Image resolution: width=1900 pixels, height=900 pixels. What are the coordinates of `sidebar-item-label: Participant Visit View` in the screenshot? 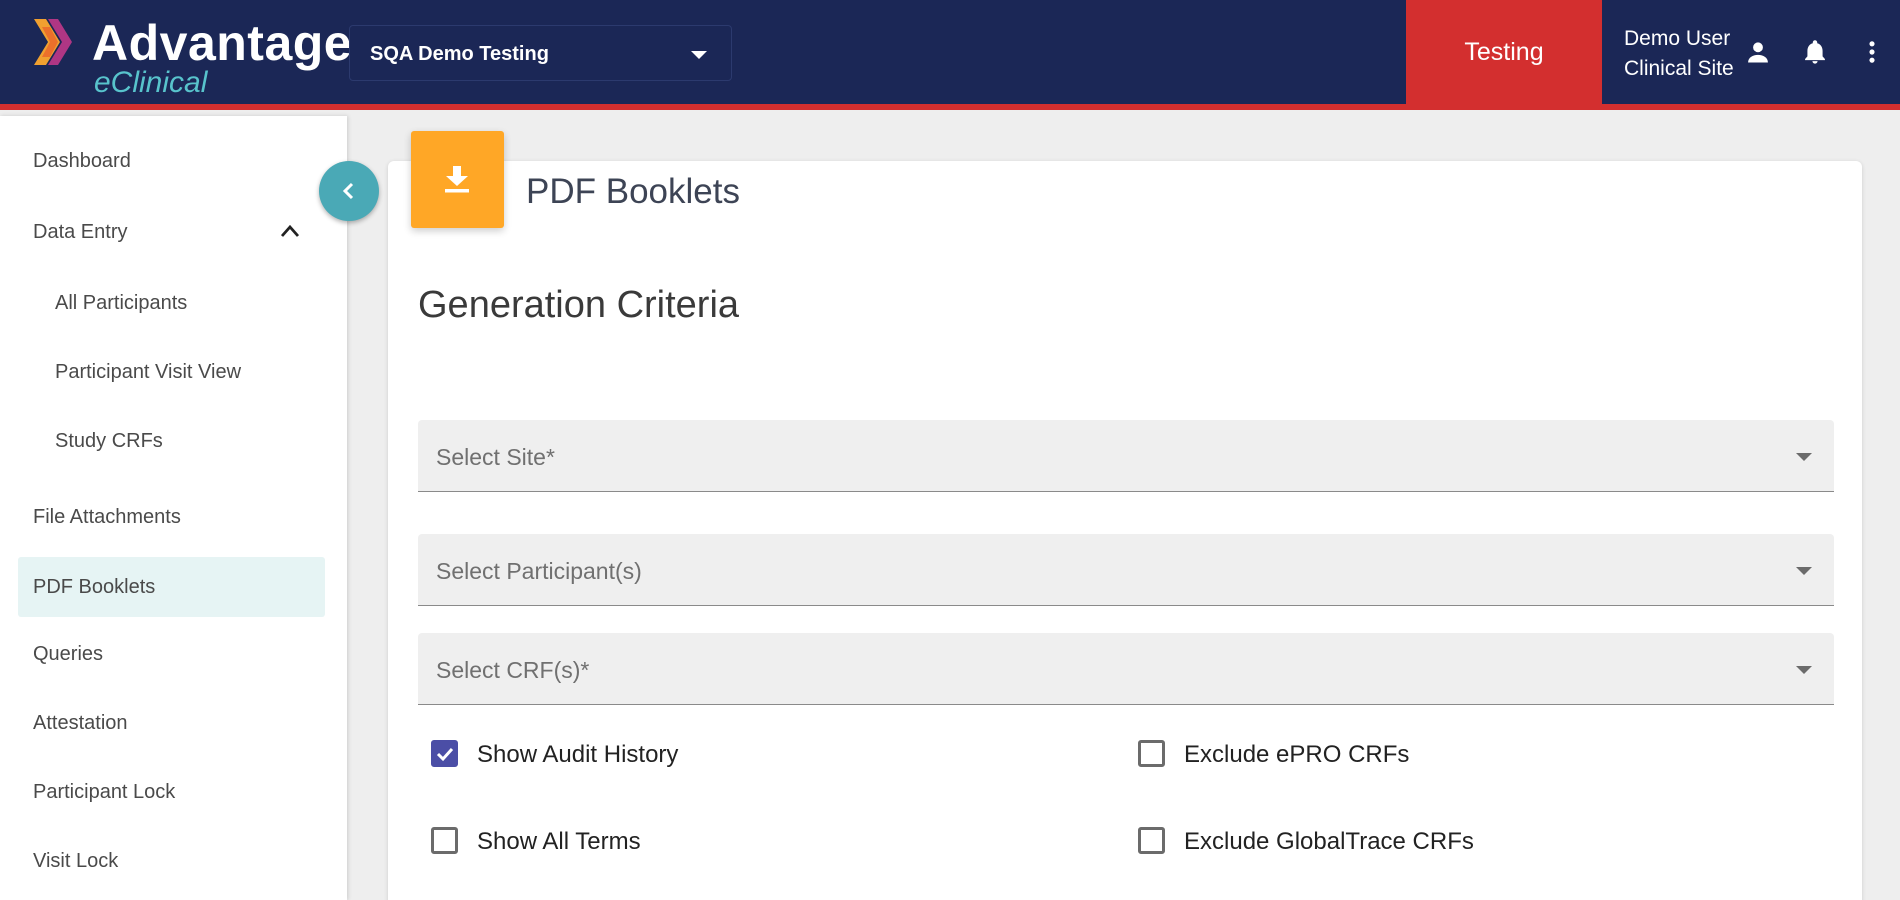 It's located at (148, 372).